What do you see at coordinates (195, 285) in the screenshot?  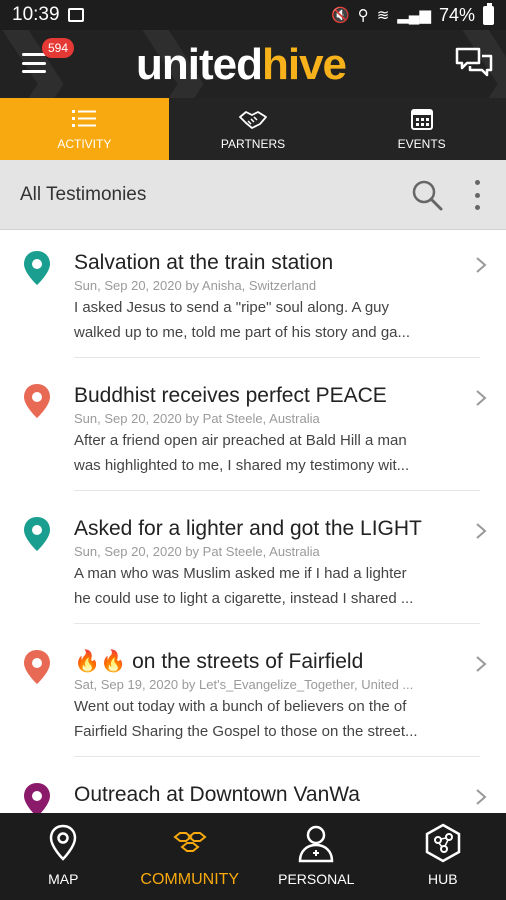 I see `item-meta: Sun, Sep 20, 2020 by Anisha, Switzerland` at bounding box center [195, 285].